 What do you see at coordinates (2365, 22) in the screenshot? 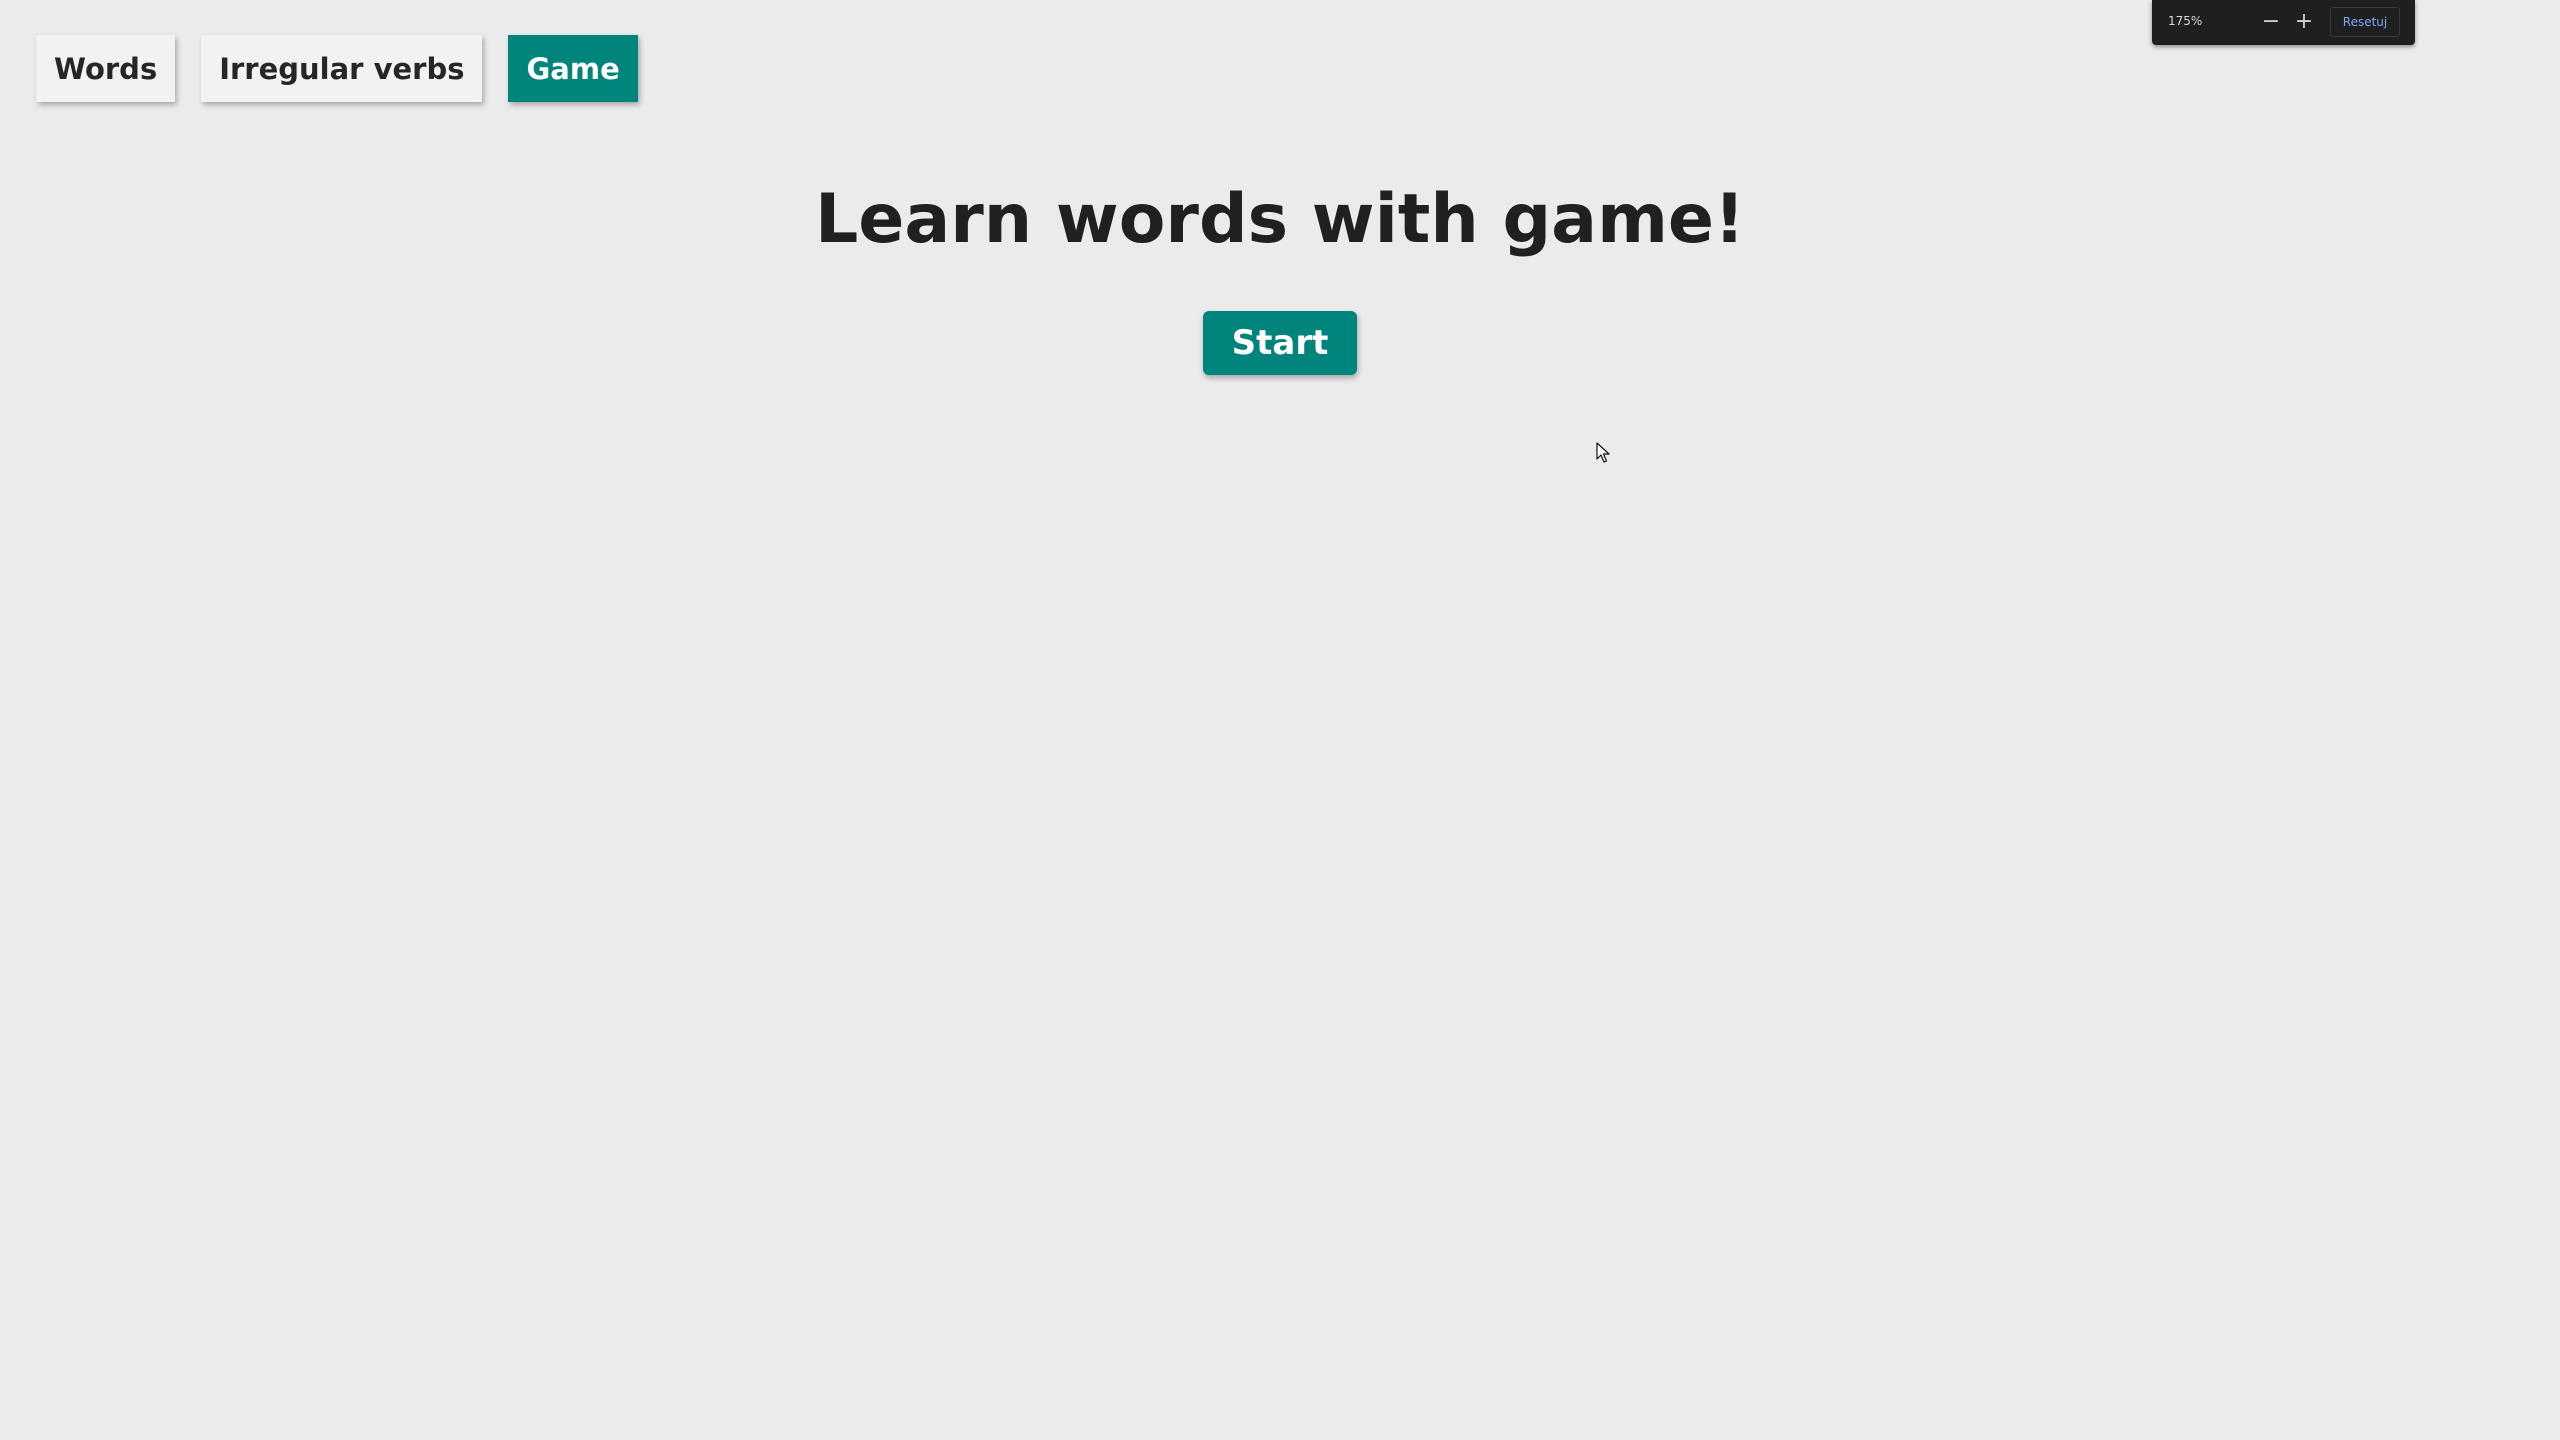
I see `zoom-reset-button: Resetuj` at bounding box center [2365, 22].